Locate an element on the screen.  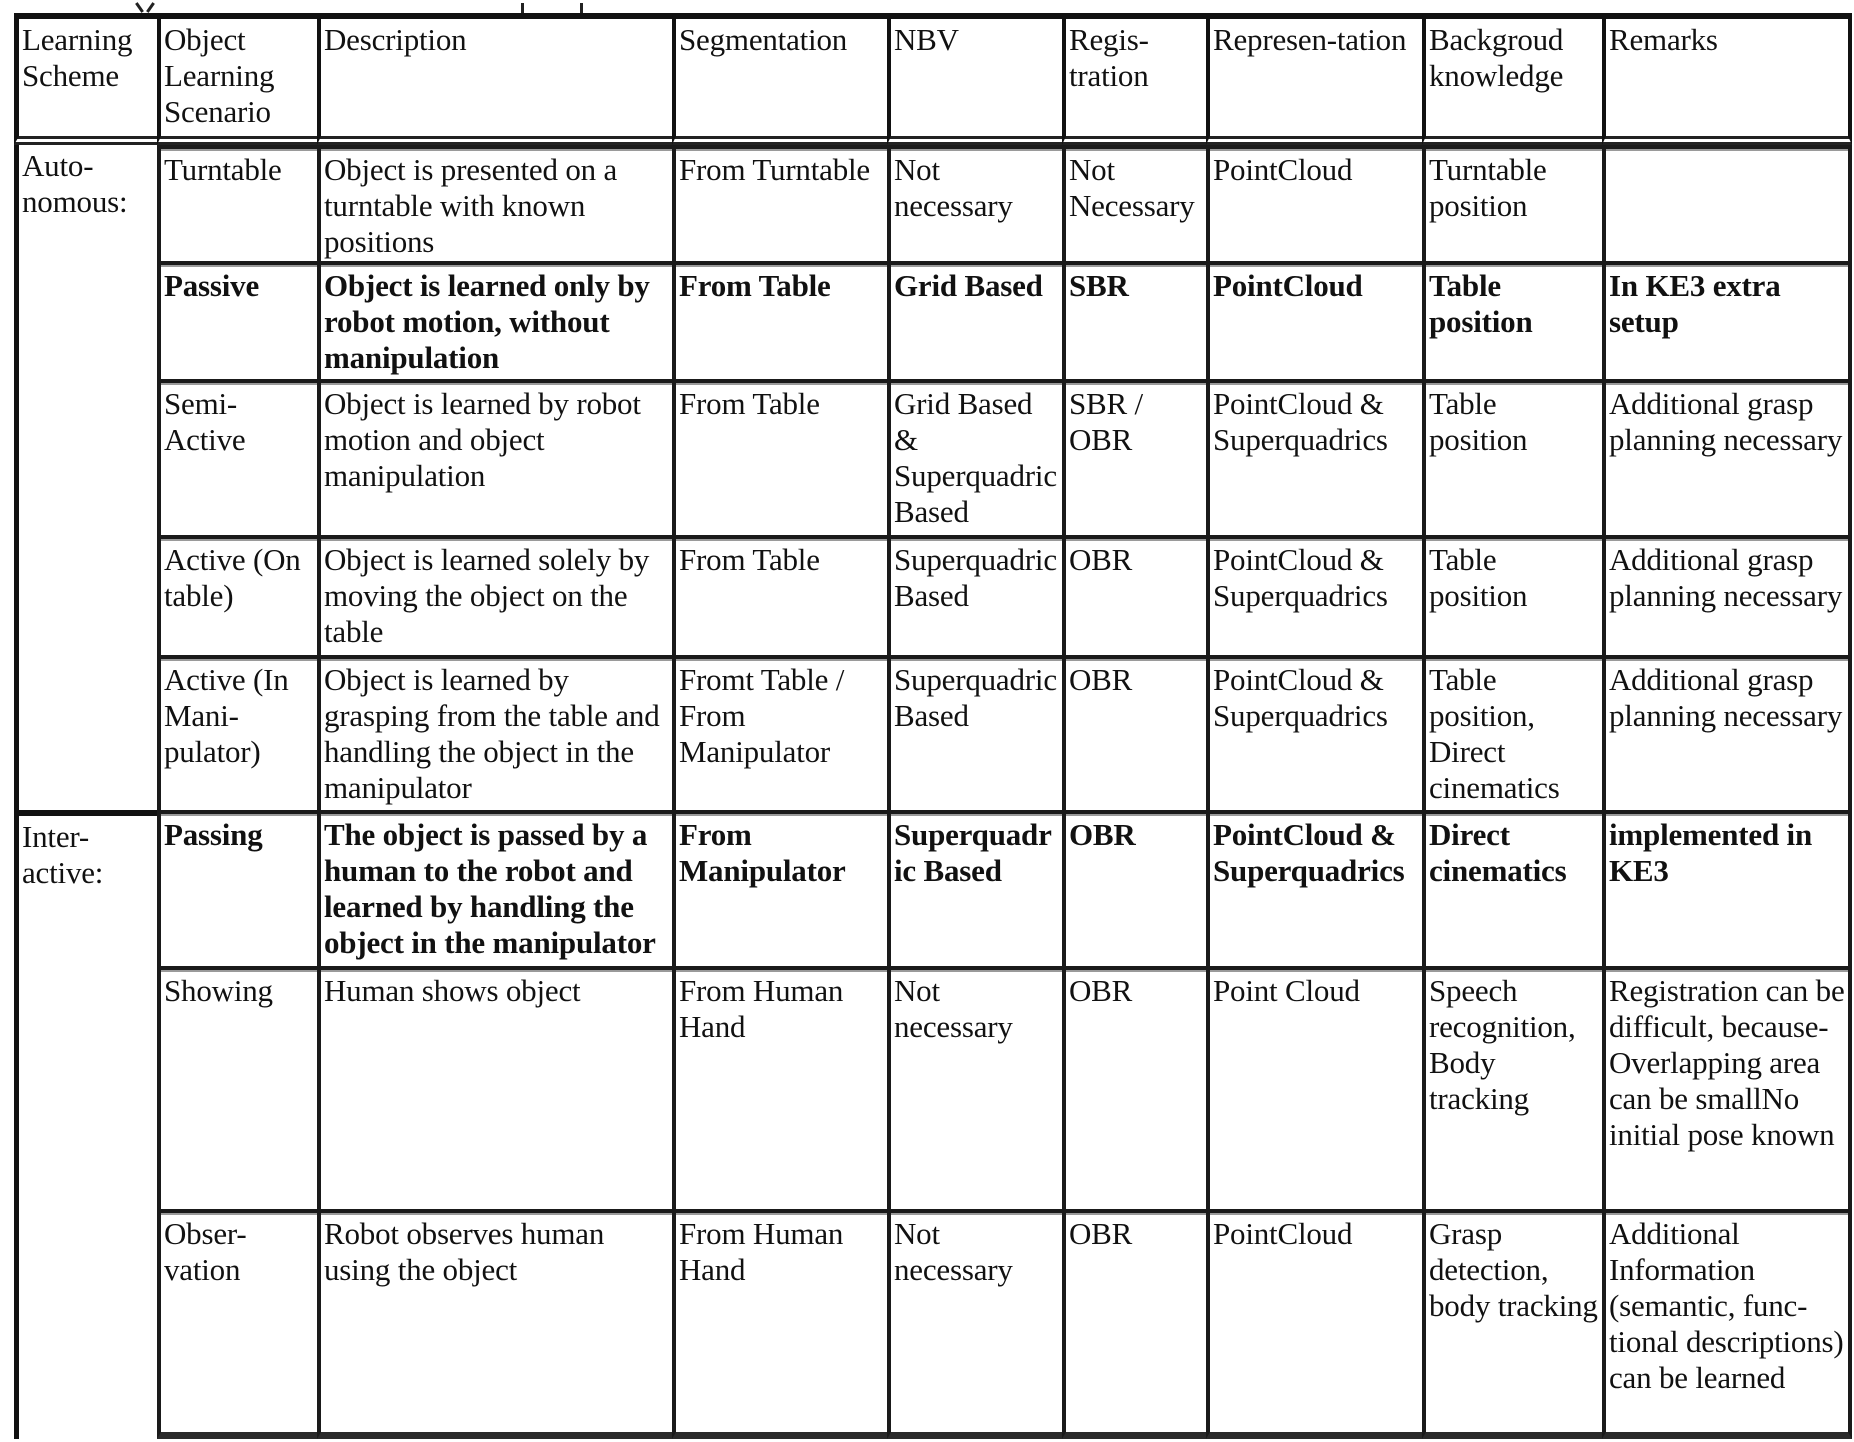
nbv-cell: Grid Based & Superquadric Based is located at coordinates (974, 457).